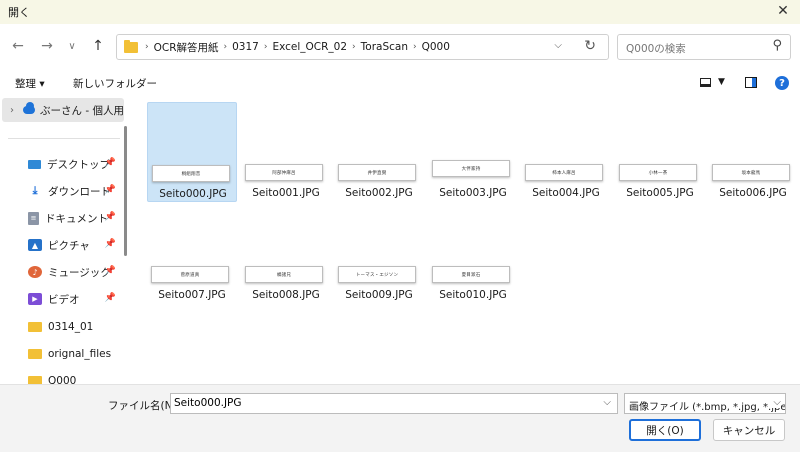 Image resolution: width=800 pixels, height=452 pixels. I want to click on file-item: 菅原道真 Seito007.JPG, so click(192, 254).